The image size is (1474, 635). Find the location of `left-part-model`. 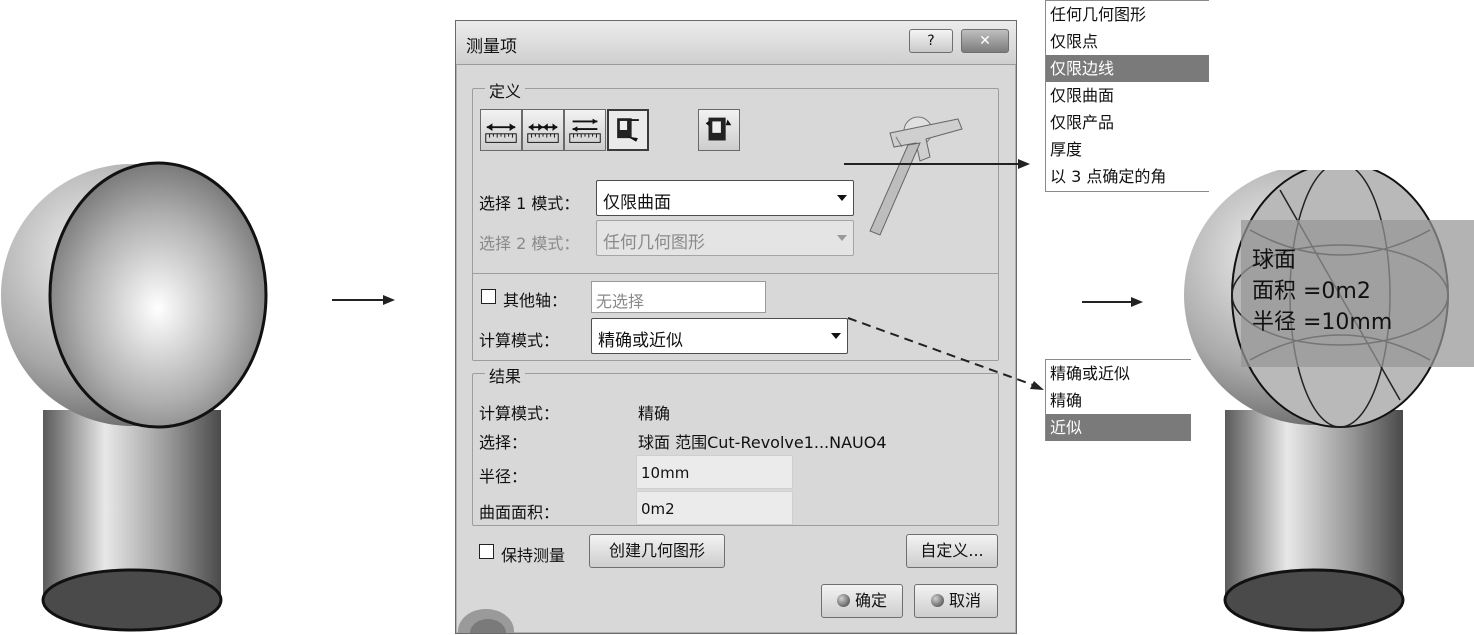

left-part-model is located at coordinates (134, 396).